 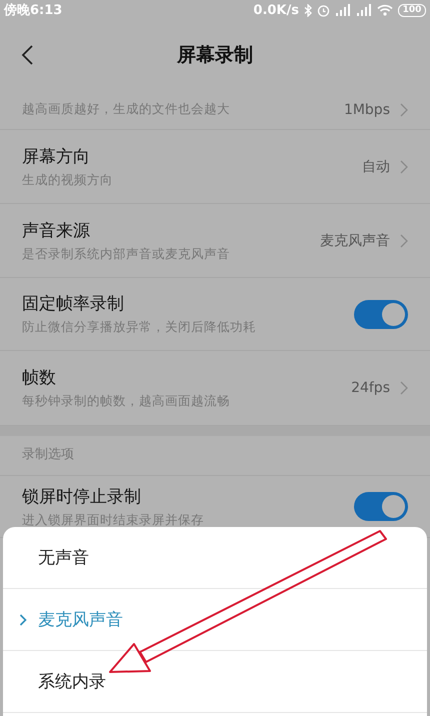 I want to click on setting-description: 越高画质越好，生成的文件也会越大, so click(x=126, y=109).